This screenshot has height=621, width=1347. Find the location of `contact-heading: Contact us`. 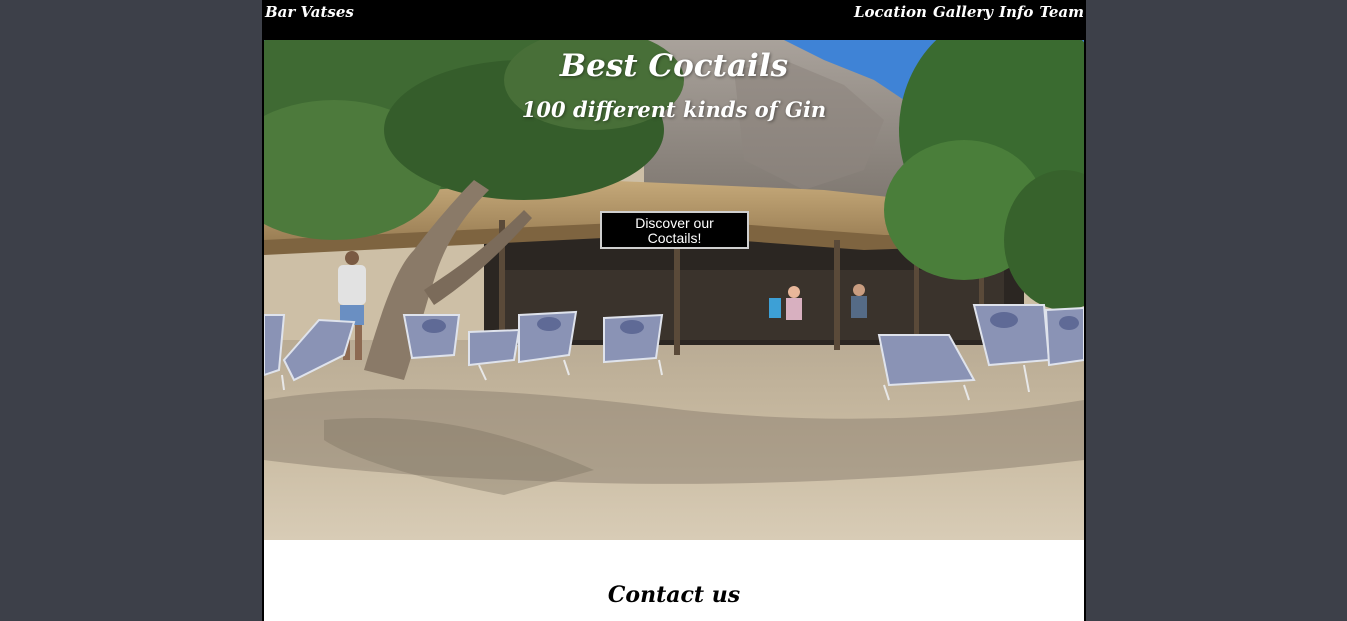

contact-heading: Contact us is located at coordinates (674, 595).